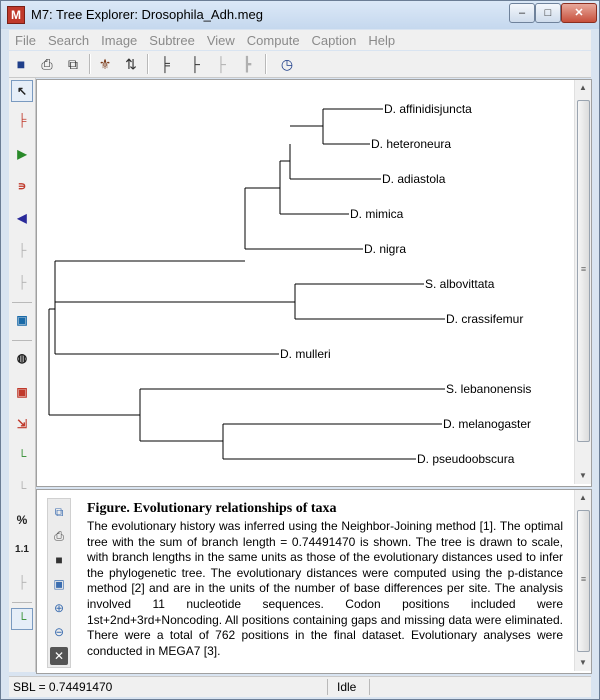  Describe the element at coordinates (16, 15) in the screenshot. I see `mega-app-icon: M` at that location.